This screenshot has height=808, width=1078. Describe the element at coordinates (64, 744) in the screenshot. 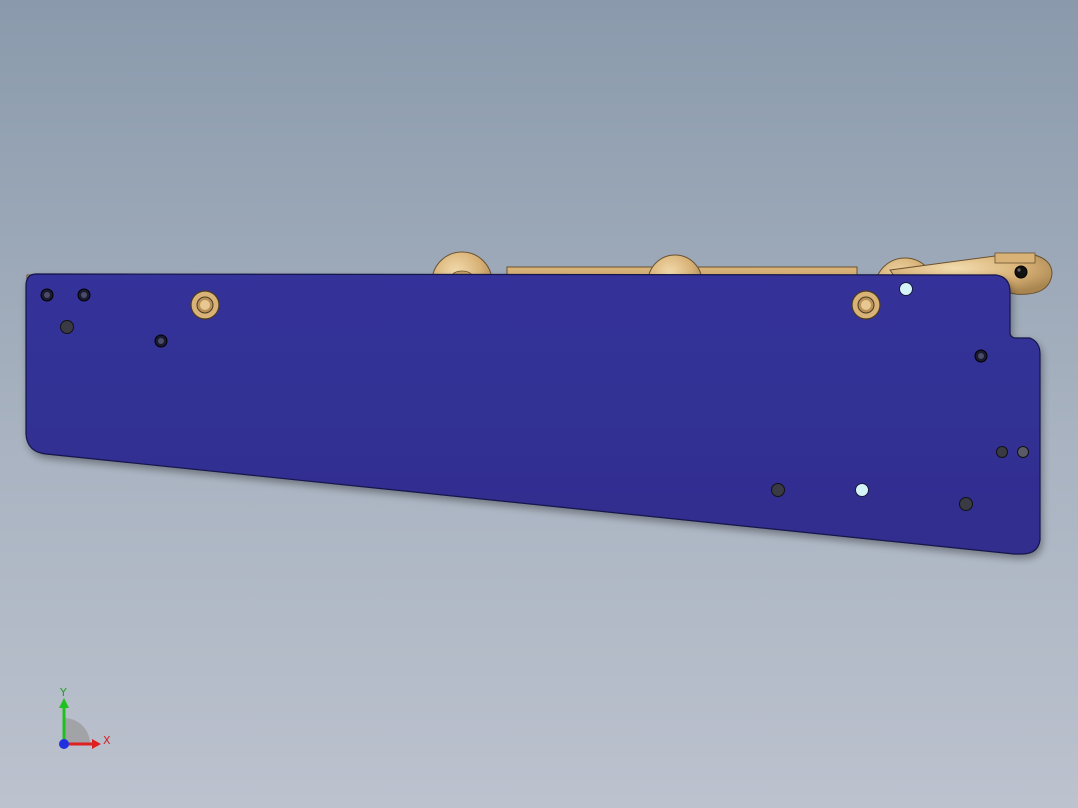

I see `z-axis-dot` at that location.